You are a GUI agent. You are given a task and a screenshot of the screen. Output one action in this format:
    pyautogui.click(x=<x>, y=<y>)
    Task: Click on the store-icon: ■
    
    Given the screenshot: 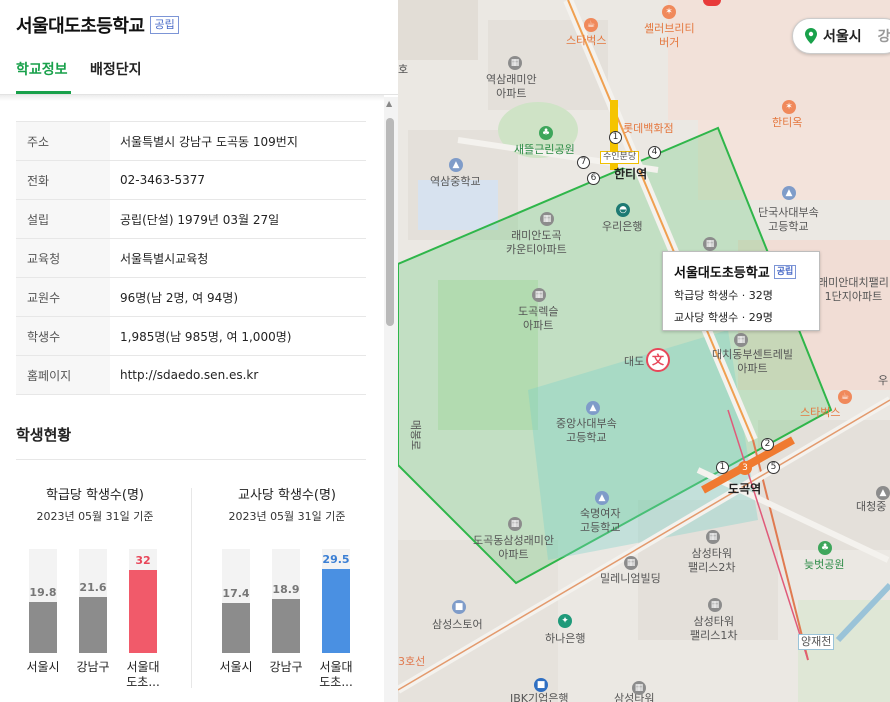 What is the action you would take?
    pyautogui.click(x=459, y=607)
    